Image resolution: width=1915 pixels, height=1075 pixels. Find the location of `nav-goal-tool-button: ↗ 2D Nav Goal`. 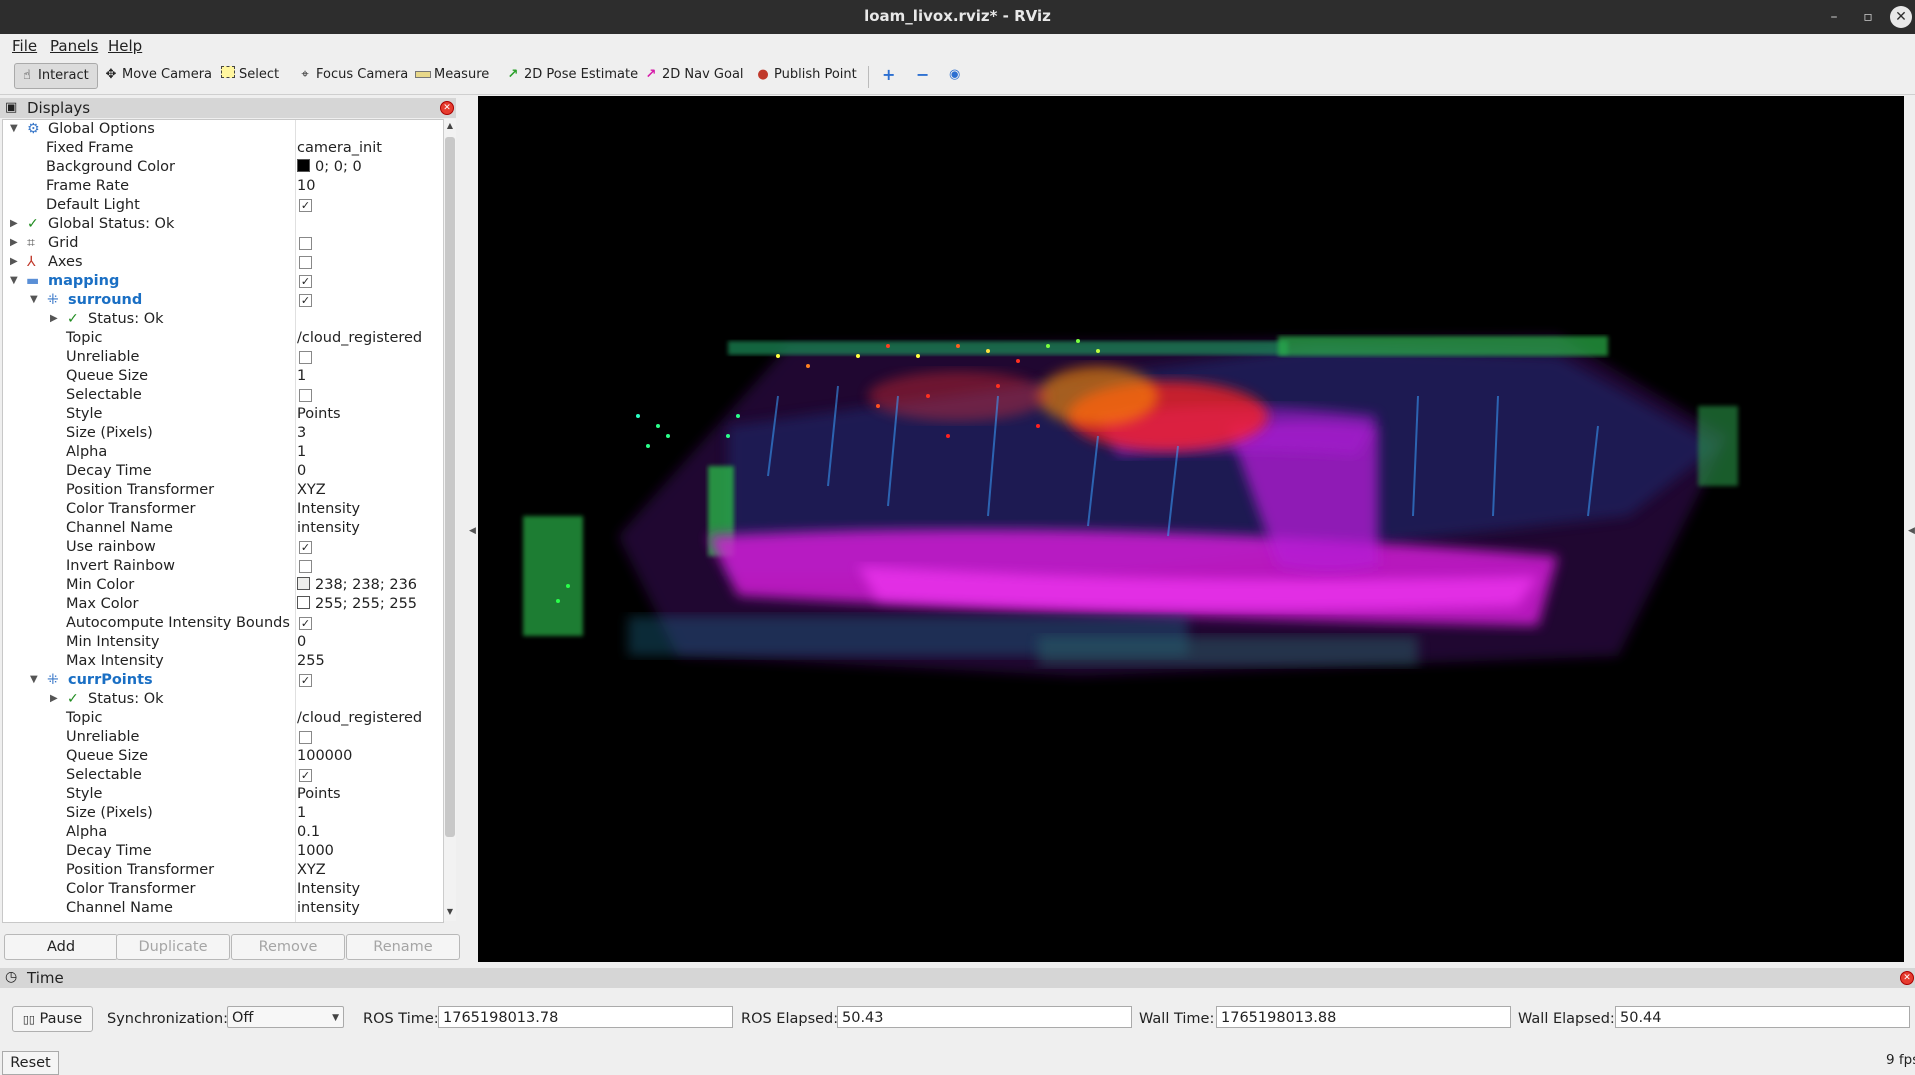

nav-goal-tool-button: ↗ 2D Nav Goal is located at coordinates (693, 75).